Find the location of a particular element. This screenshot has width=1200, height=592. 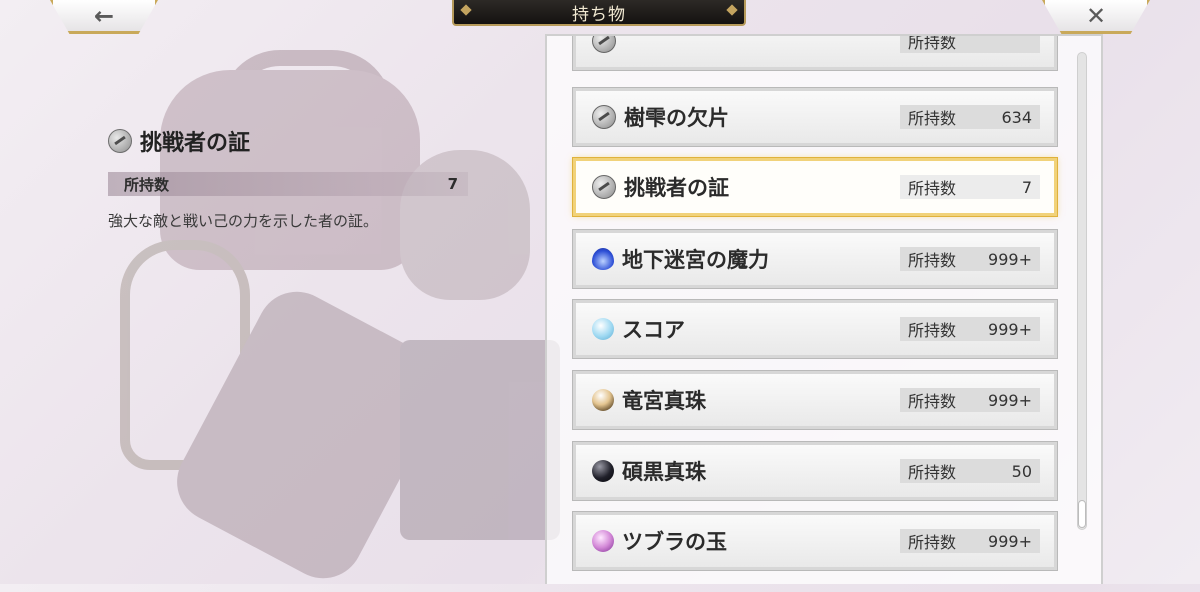

item-count-value: 634 is located at coordinates (1016, 117).